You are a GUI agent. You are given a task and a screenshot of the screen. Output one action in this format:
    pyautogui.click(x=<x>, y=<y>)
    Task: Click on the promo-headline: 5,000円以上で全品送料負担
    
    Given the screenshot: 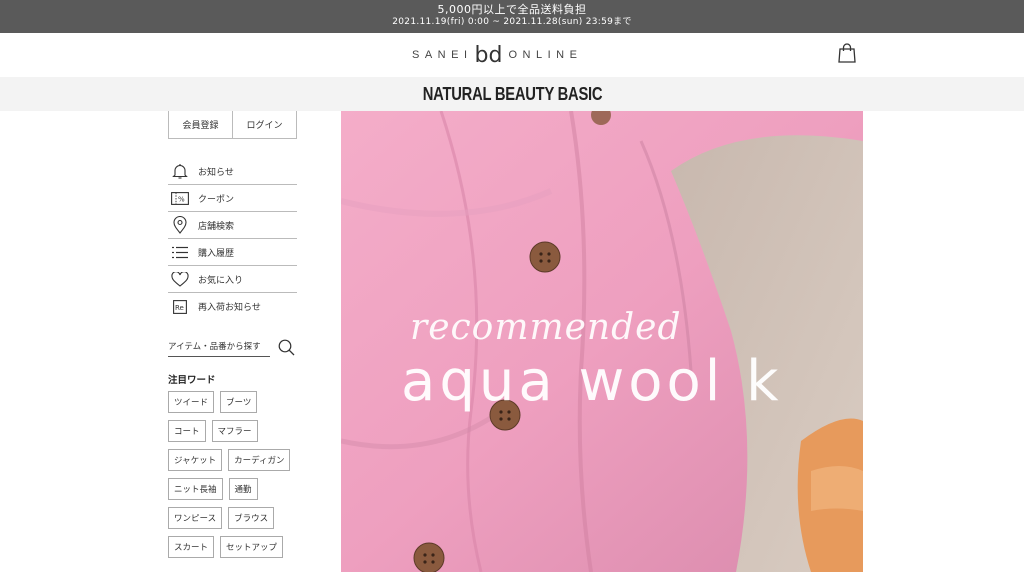 What is the action you would take?
    pyautogui.click(x=512, y=9)
    